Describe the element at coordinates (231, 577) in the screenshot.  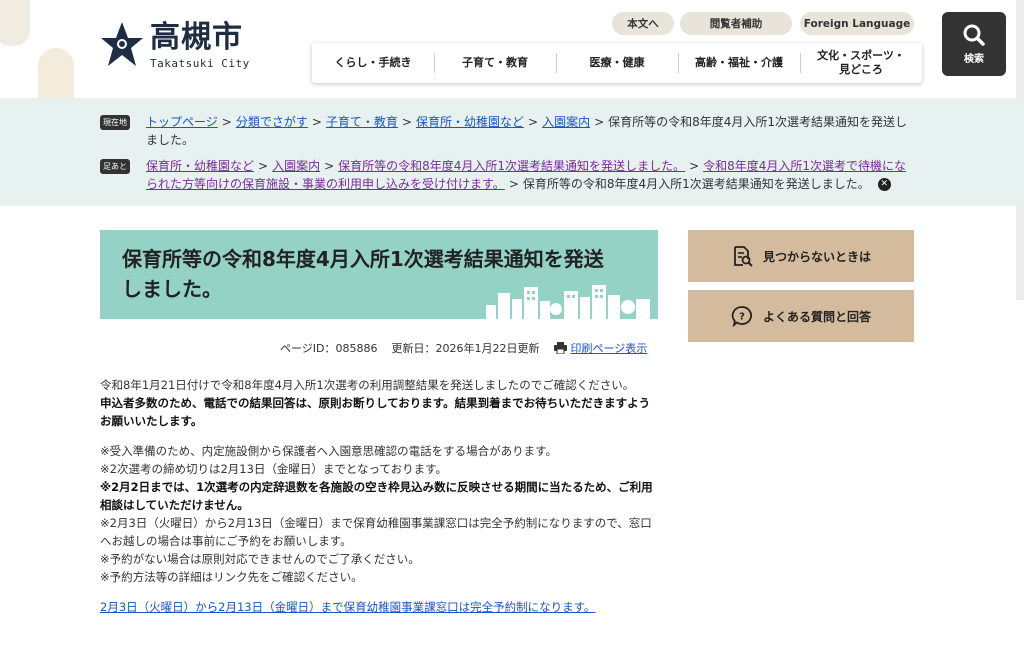
I see `note: ※予約方法等の詳細はリンク先をご確認ください。` at that location.